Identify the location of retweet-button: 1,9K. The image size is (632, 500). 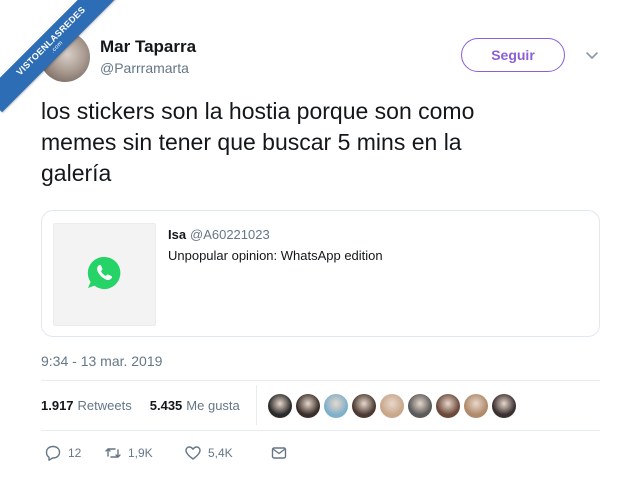
(144, 453).